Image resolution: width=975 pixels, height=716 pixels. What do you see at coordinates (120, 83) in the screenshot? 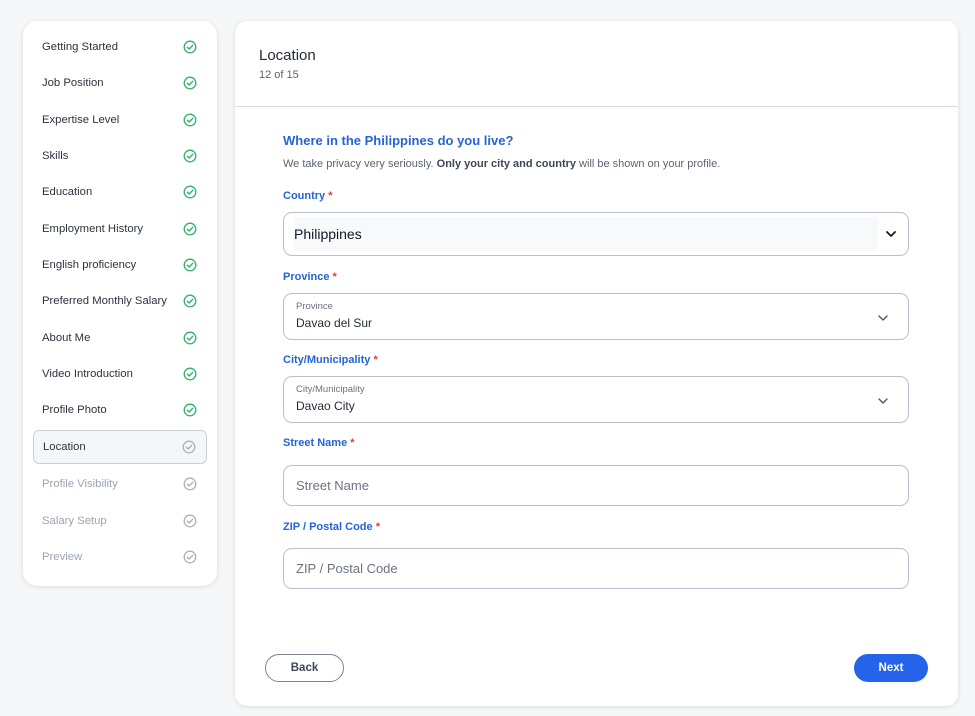
I see `sidebar-item-job-position: Job Position` at bounding box center [120, 83].